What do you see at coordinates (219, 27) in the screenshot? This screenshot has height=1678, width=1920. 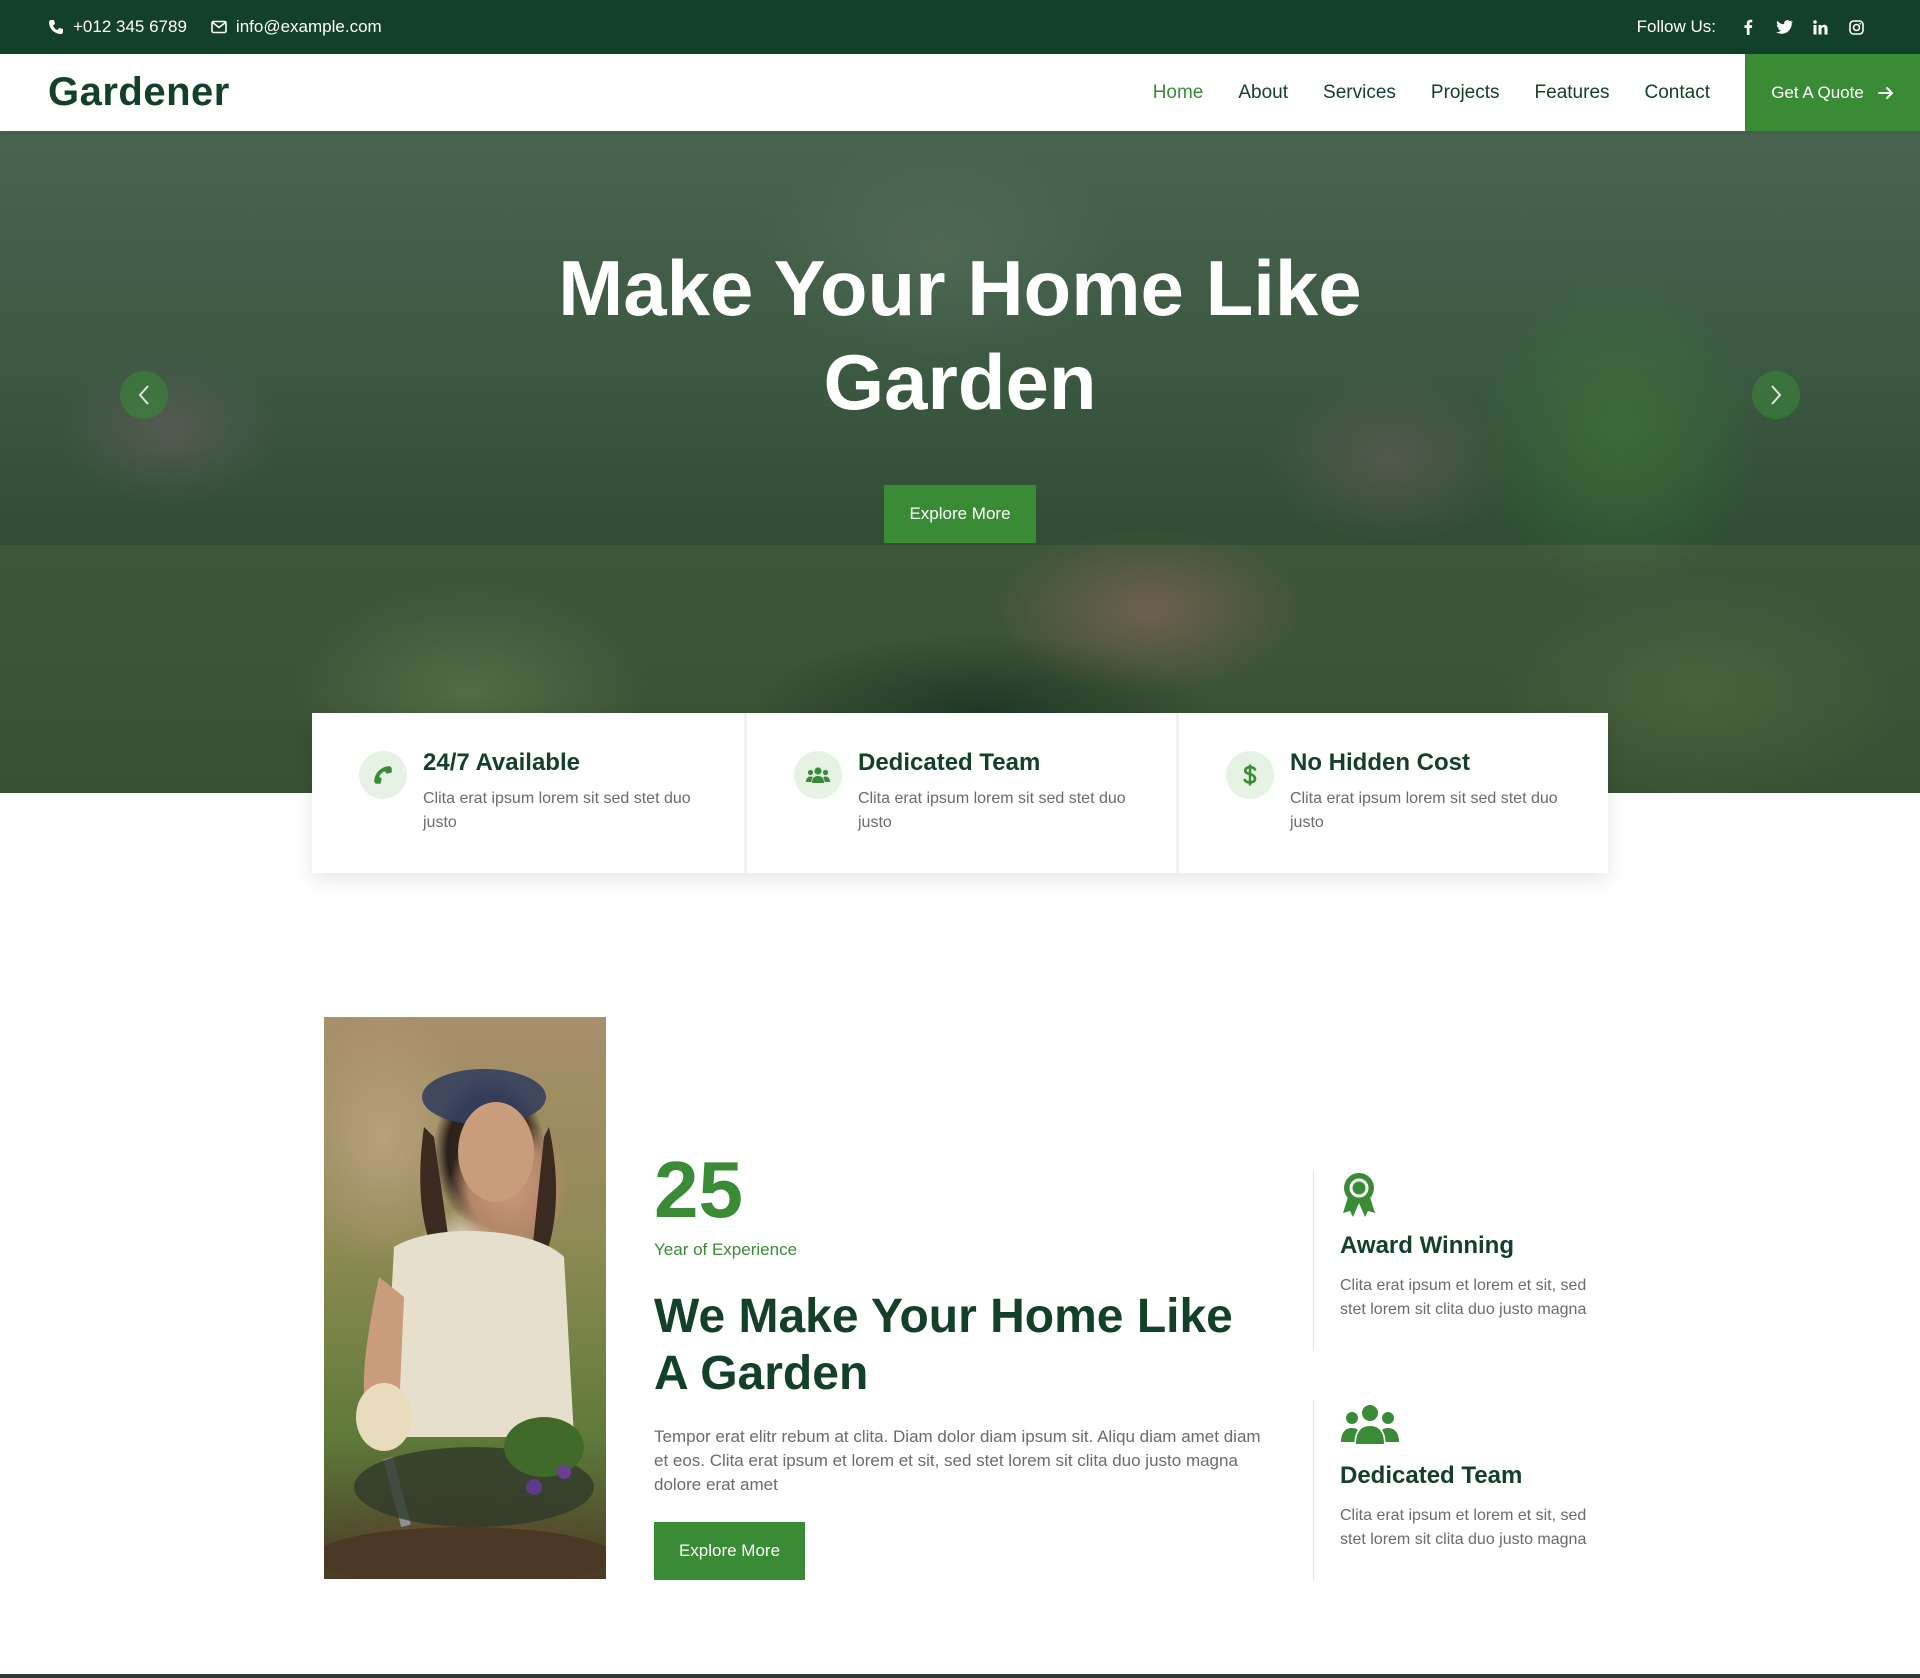 I see `envelope-icon` at bounding box center [219, 27].